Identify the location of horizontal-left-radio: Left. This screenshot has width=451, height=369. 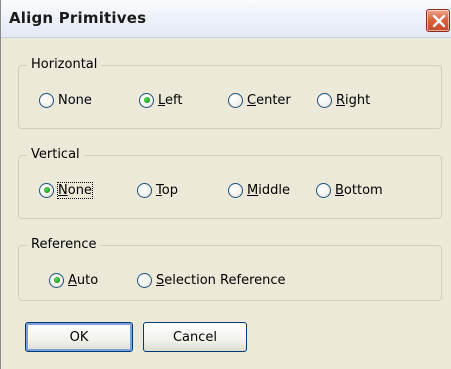
(160, 100).